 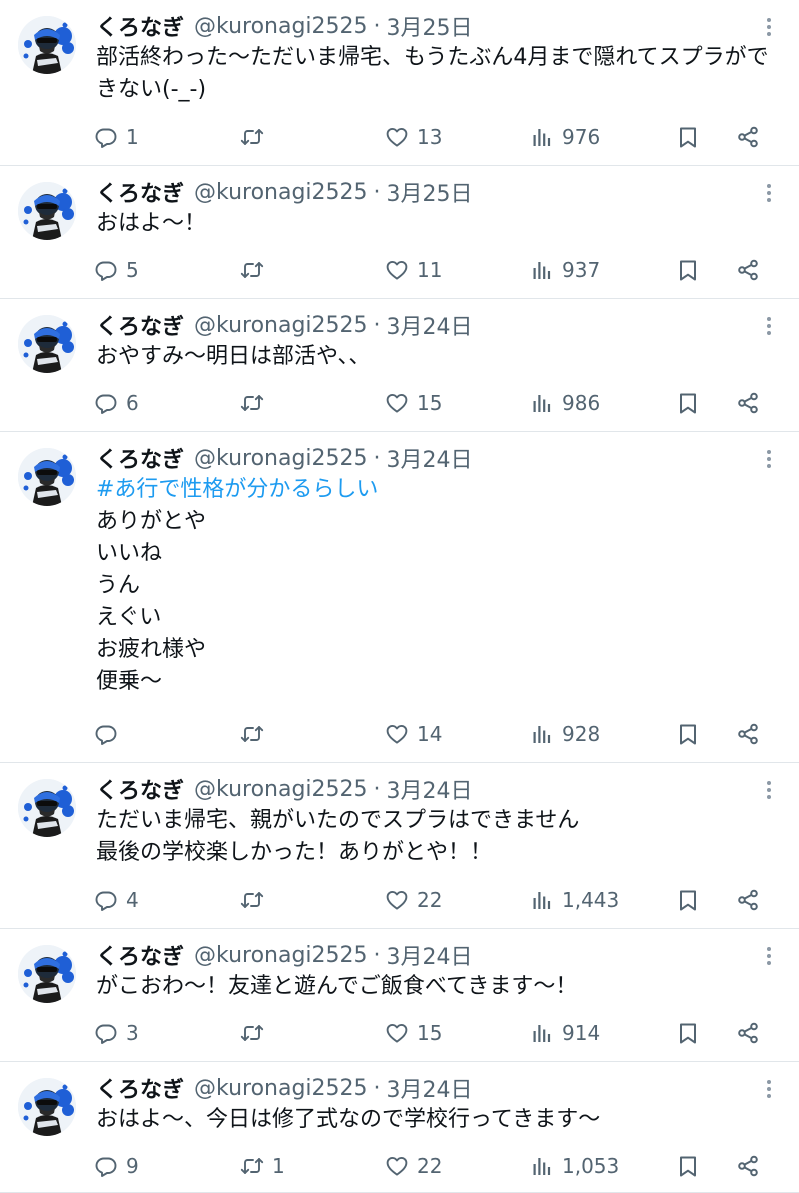 I want to click on tweet-header: くろなぎ @kuronagi2525 · 3月25日, so click(x=284, y=26).